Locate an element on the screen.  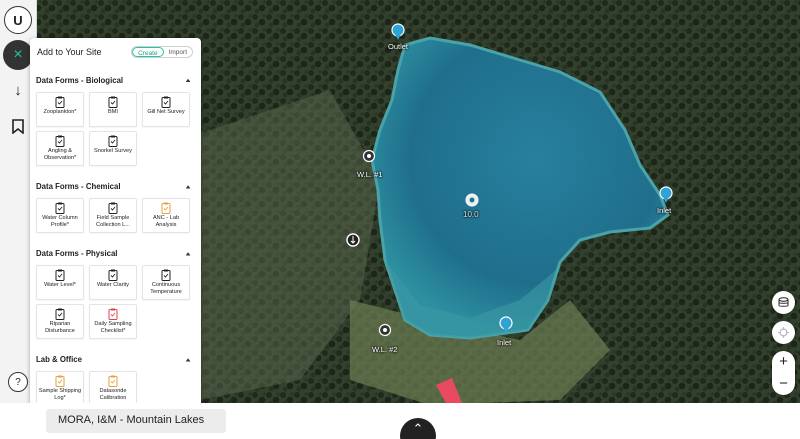
close-panel-button: × is located at coordinates (18, 55).